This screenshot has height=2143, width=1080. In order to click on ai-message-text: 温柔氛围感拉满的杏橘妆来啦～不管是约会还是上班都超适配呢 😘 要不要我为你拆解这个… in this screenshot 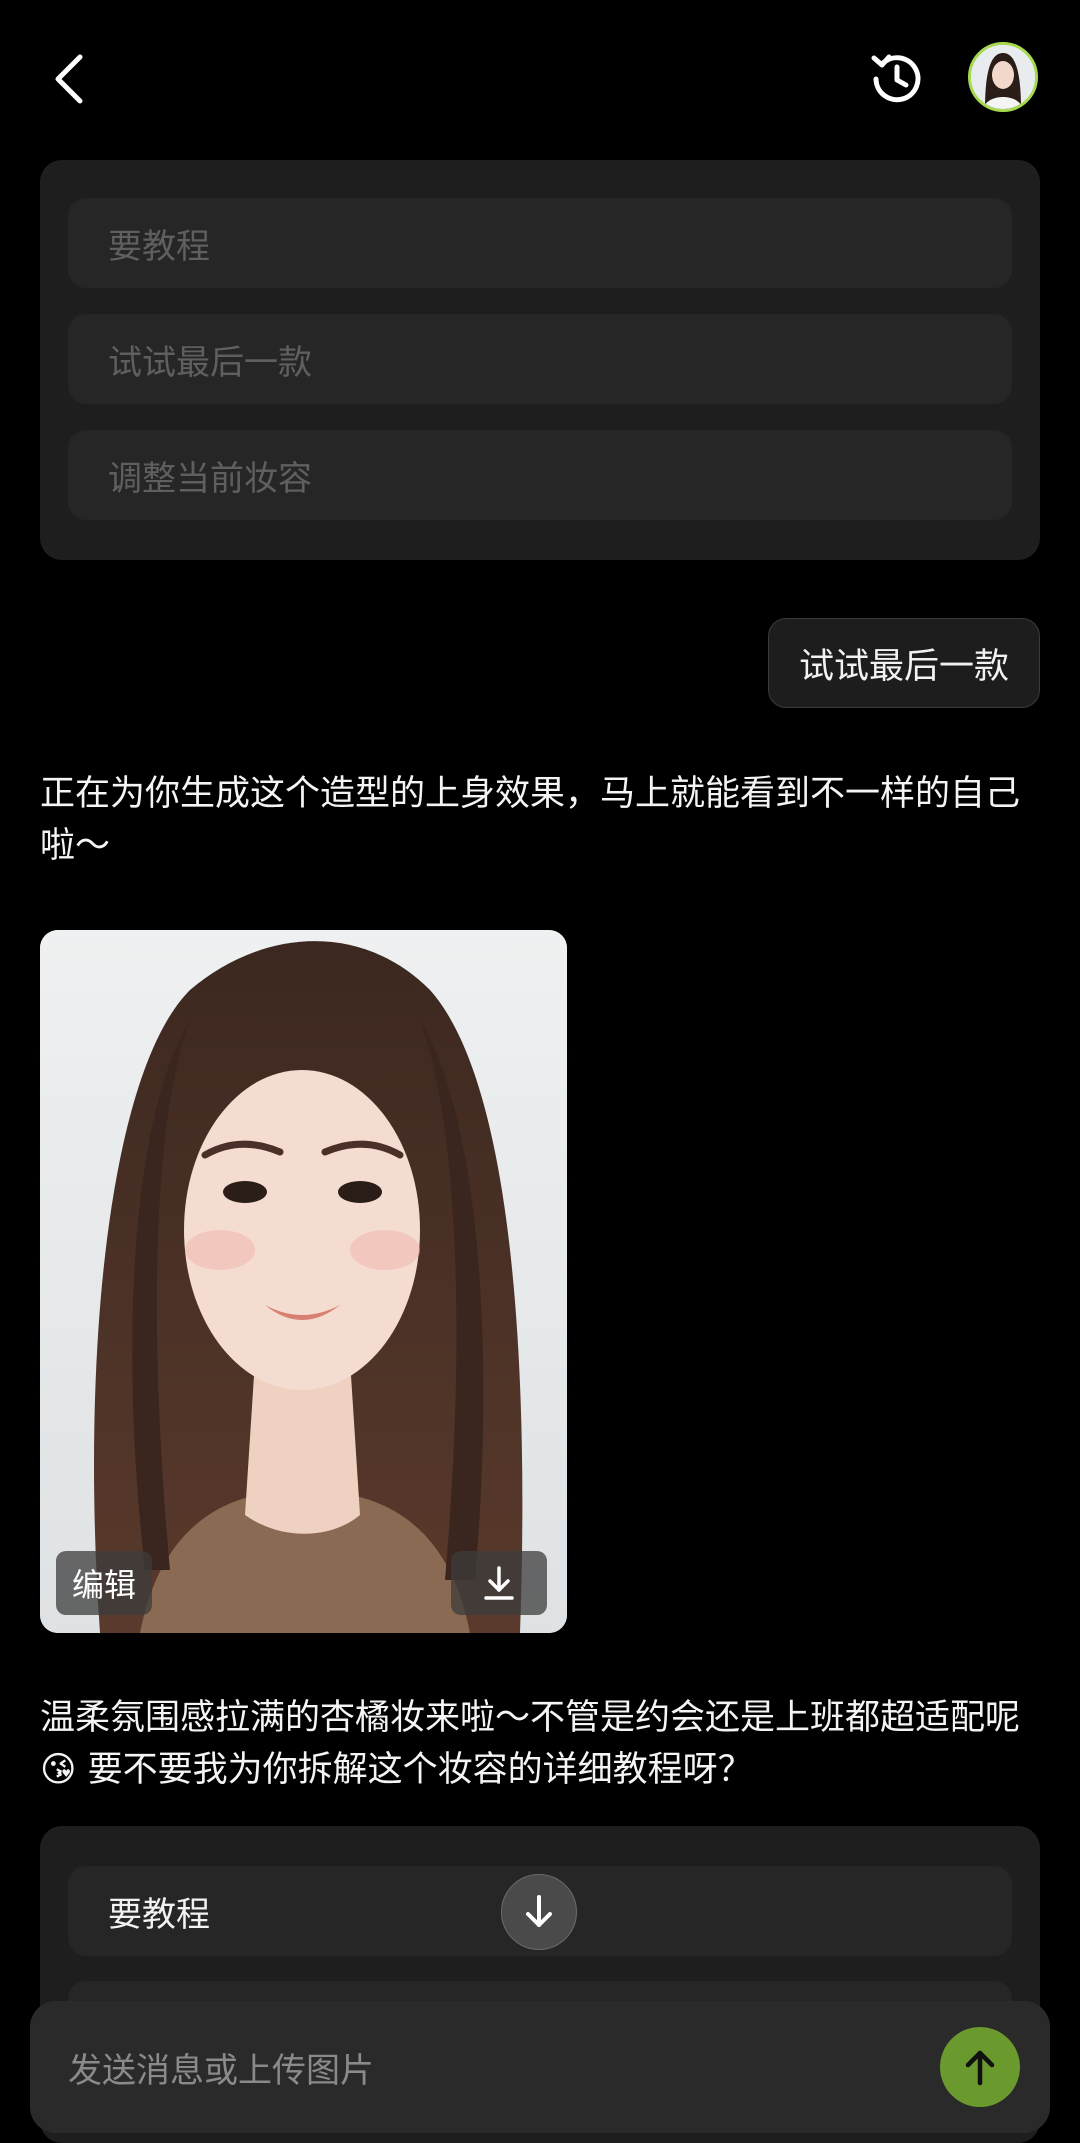, I will do `click(540, 1744)`.